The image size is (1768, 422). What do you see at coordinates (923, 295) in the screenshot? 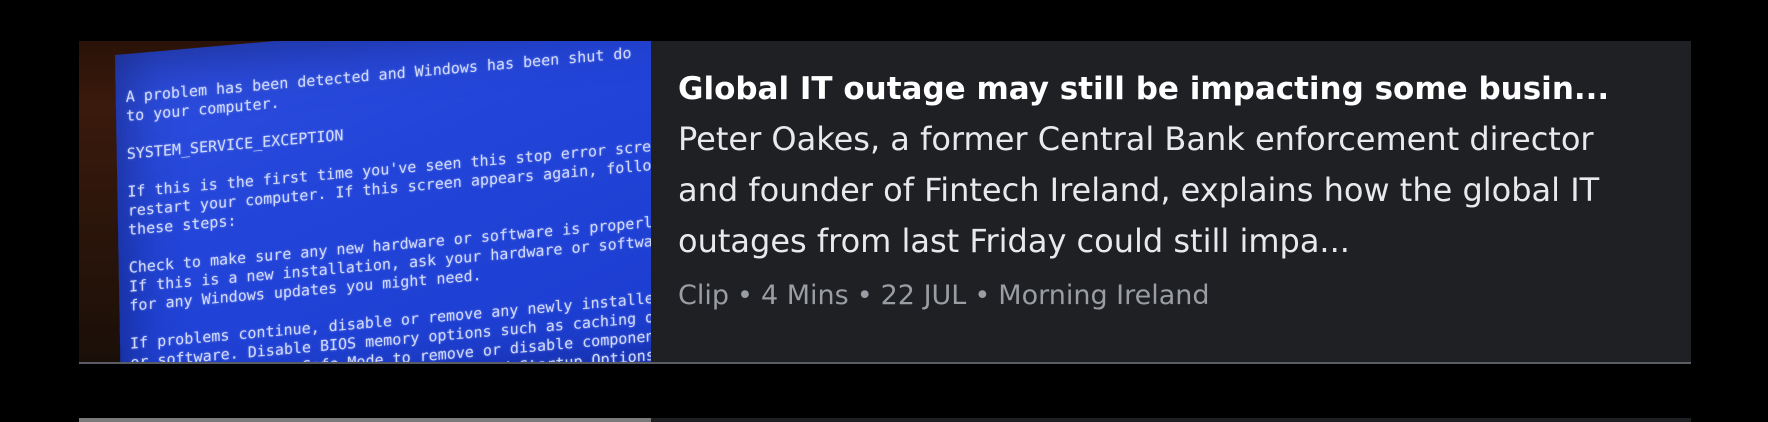
I see `meta-date: 22 JUL` at bounding box center [923, 295].